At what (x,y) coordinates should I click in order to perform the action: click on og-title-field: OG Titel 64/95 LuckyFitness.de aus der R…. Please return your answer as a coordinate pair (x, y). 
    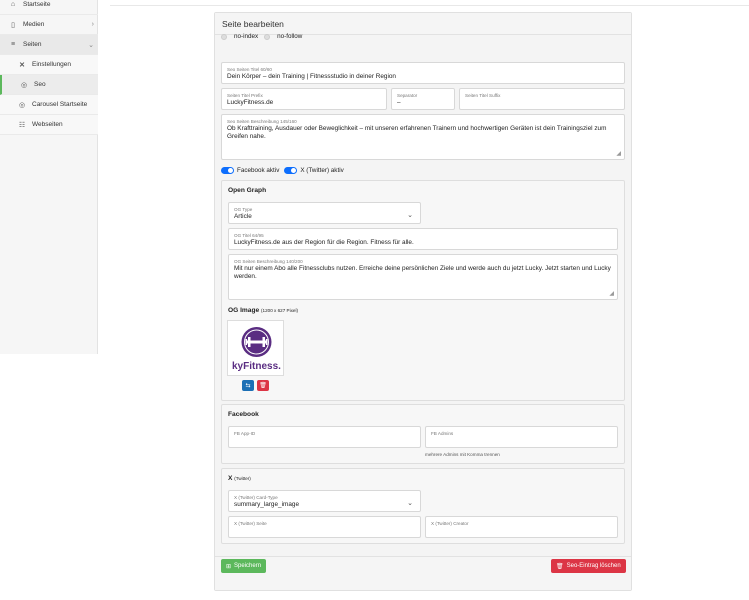
    Looking at the image, I should click on (423, 239).